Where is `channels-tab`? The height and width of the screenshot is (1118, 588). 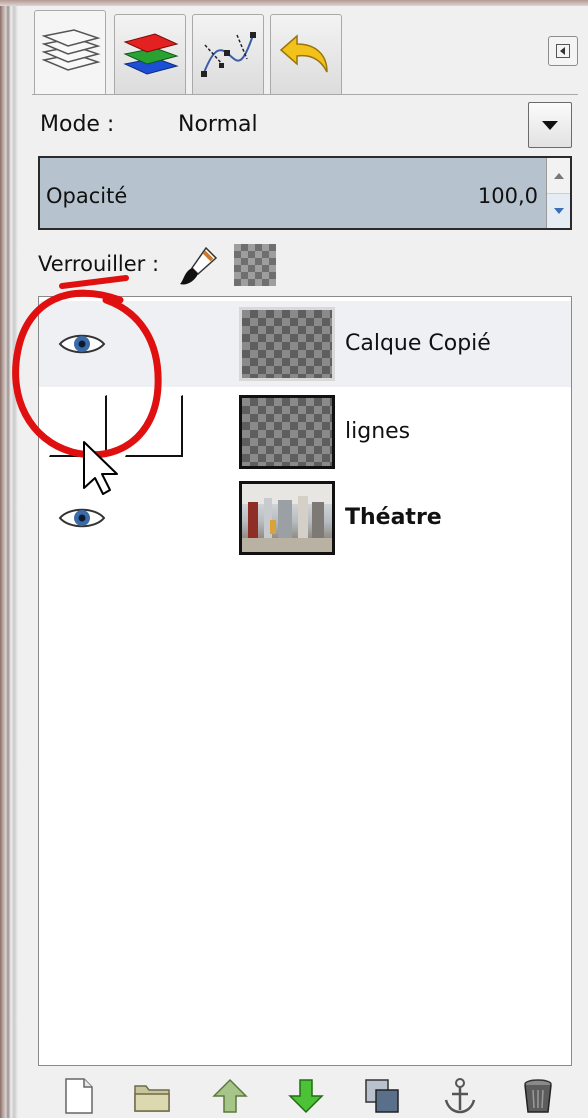
channels-tab is located at coordinates (150, 54).